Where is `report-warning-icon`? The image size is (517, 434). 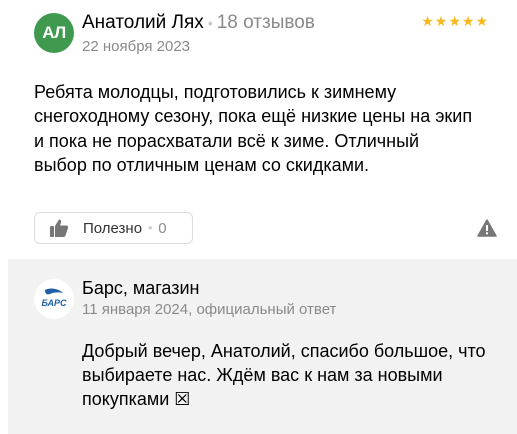 report-warning-icon is located at coordinates (487, 228).